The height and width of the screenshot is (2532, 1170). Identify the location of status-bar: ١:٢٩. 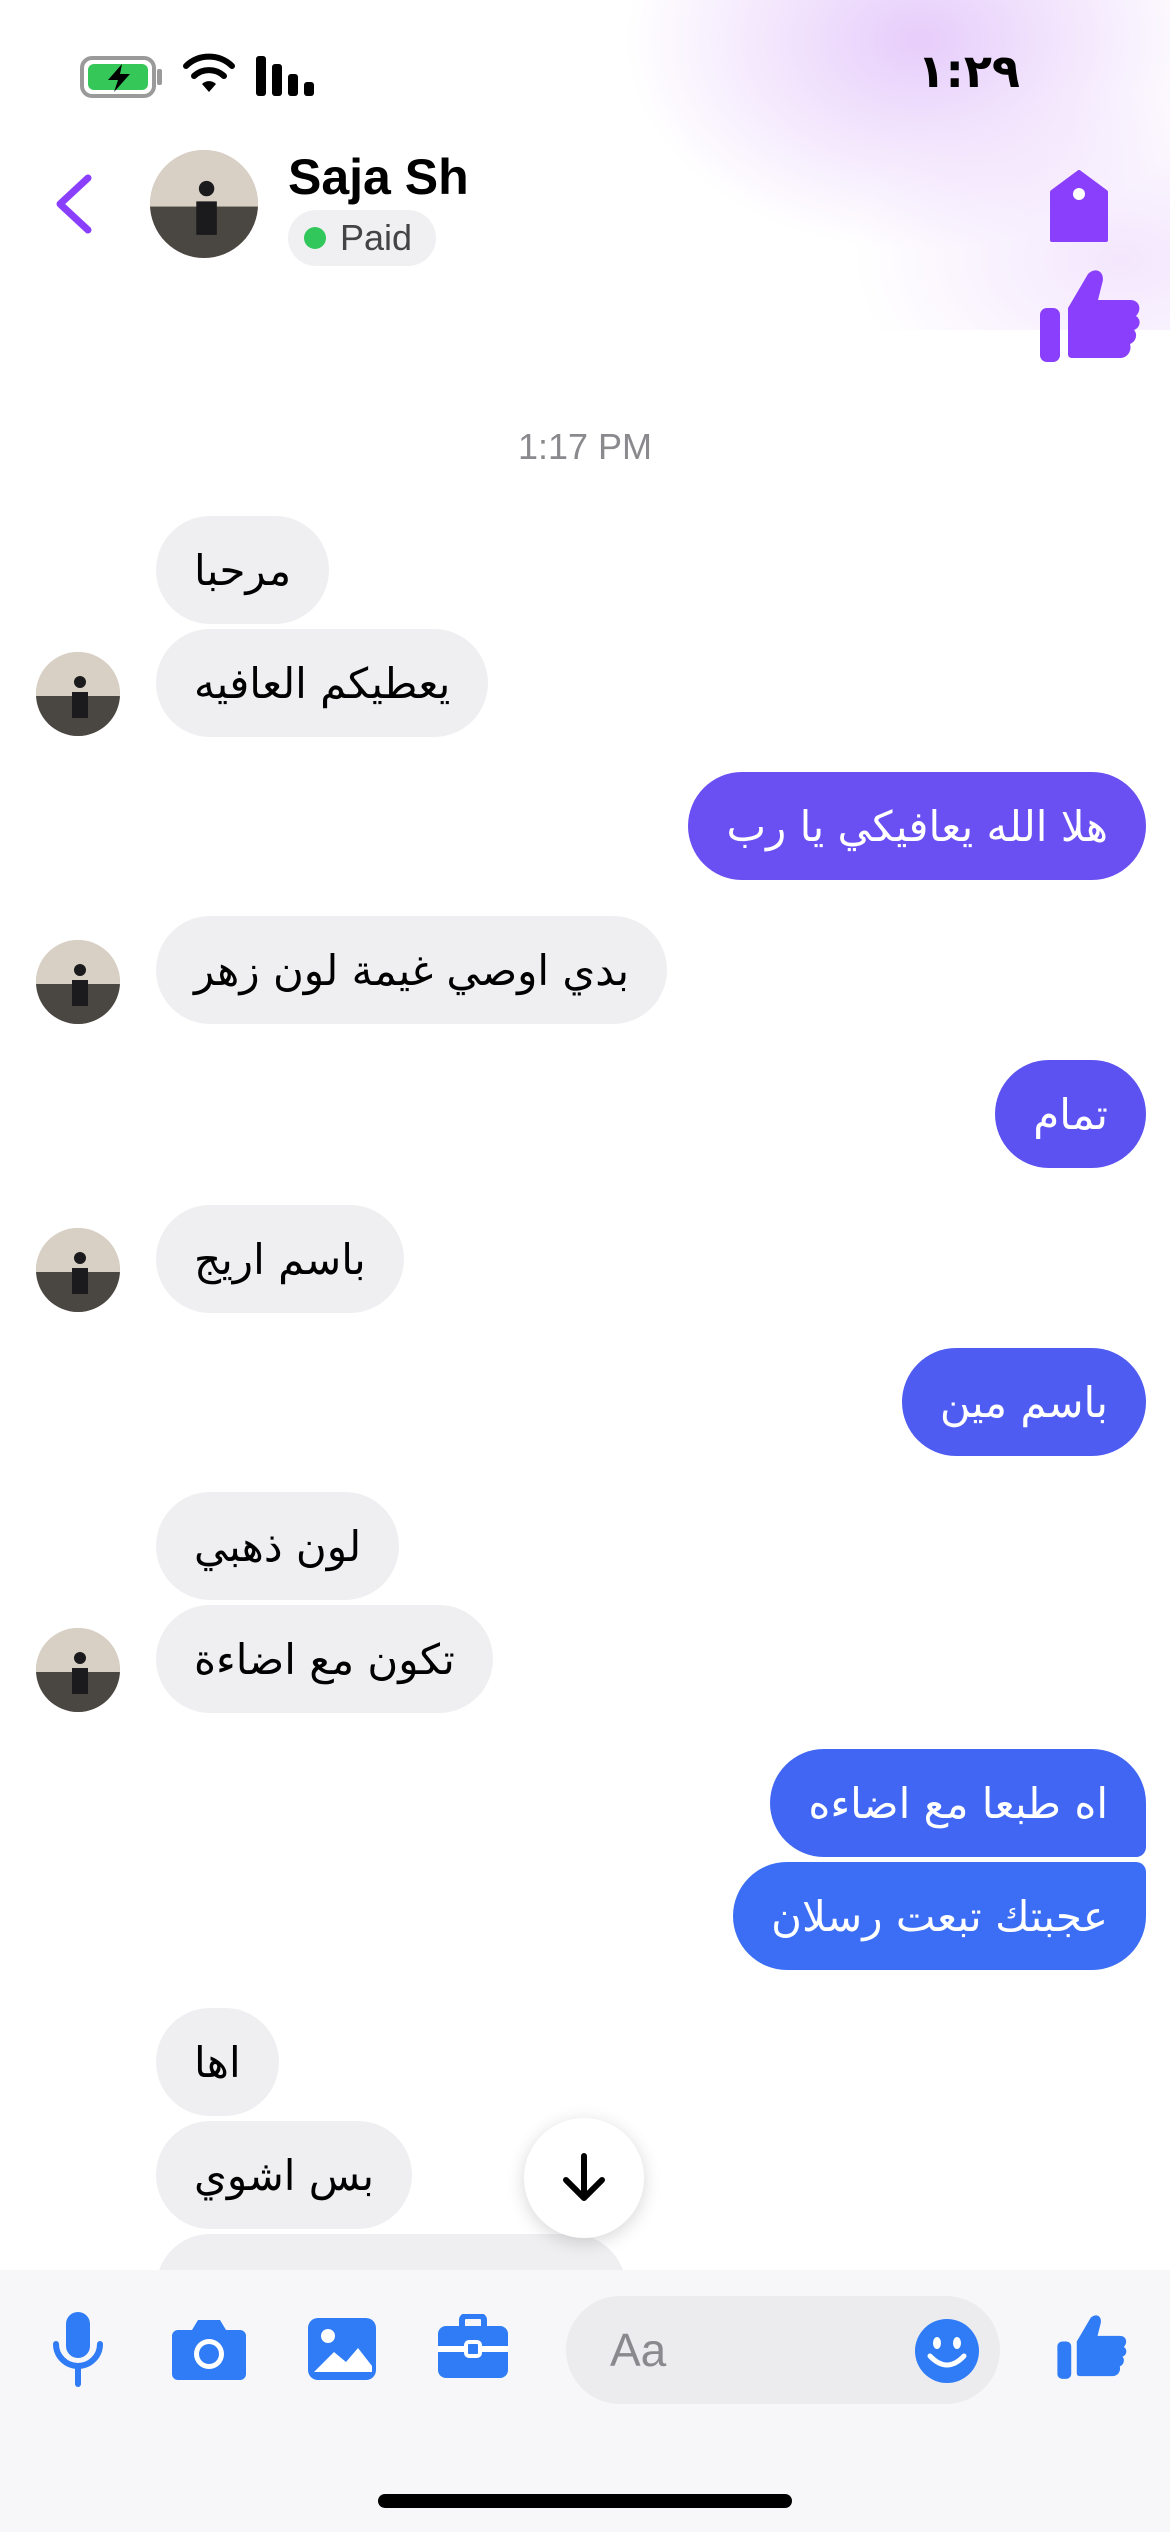
(585, 60).